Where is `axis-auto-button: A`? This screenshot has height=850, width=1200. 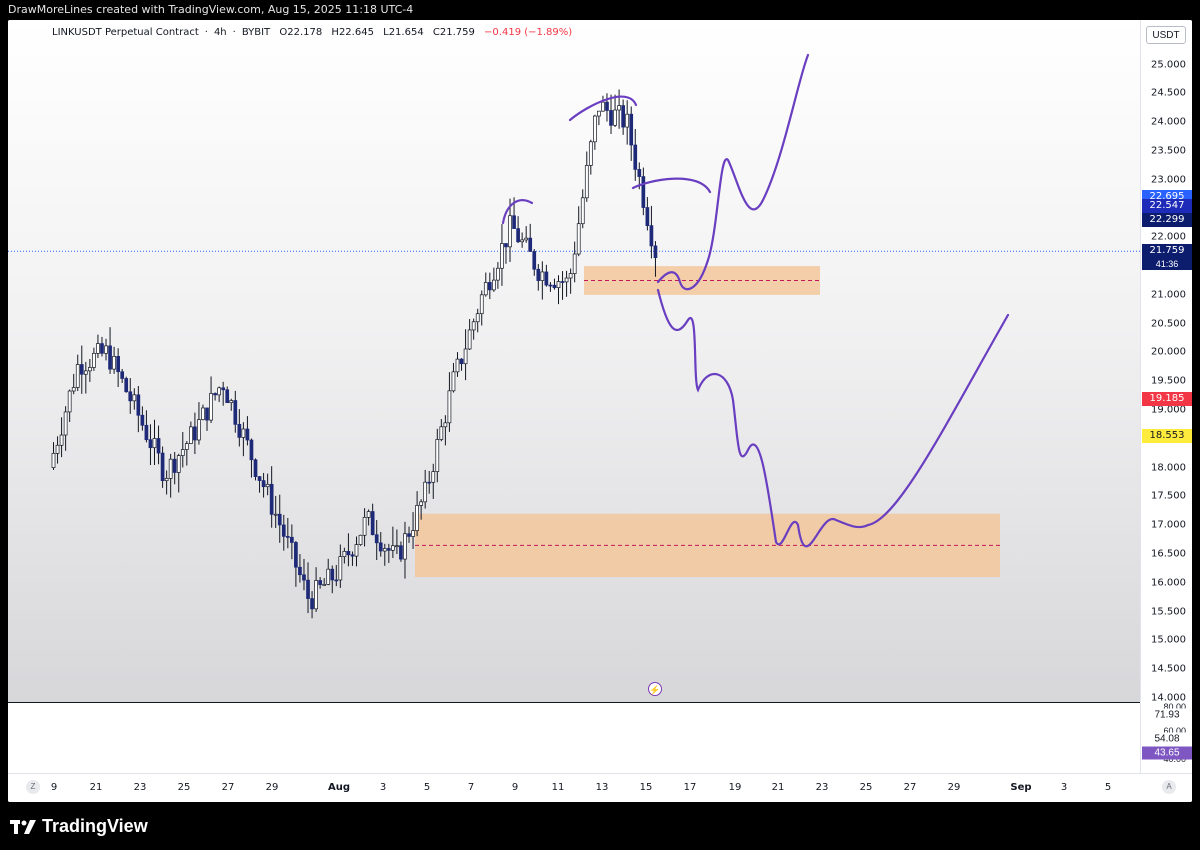 axis-auto-button: A is located at coordinates (1169, 787).